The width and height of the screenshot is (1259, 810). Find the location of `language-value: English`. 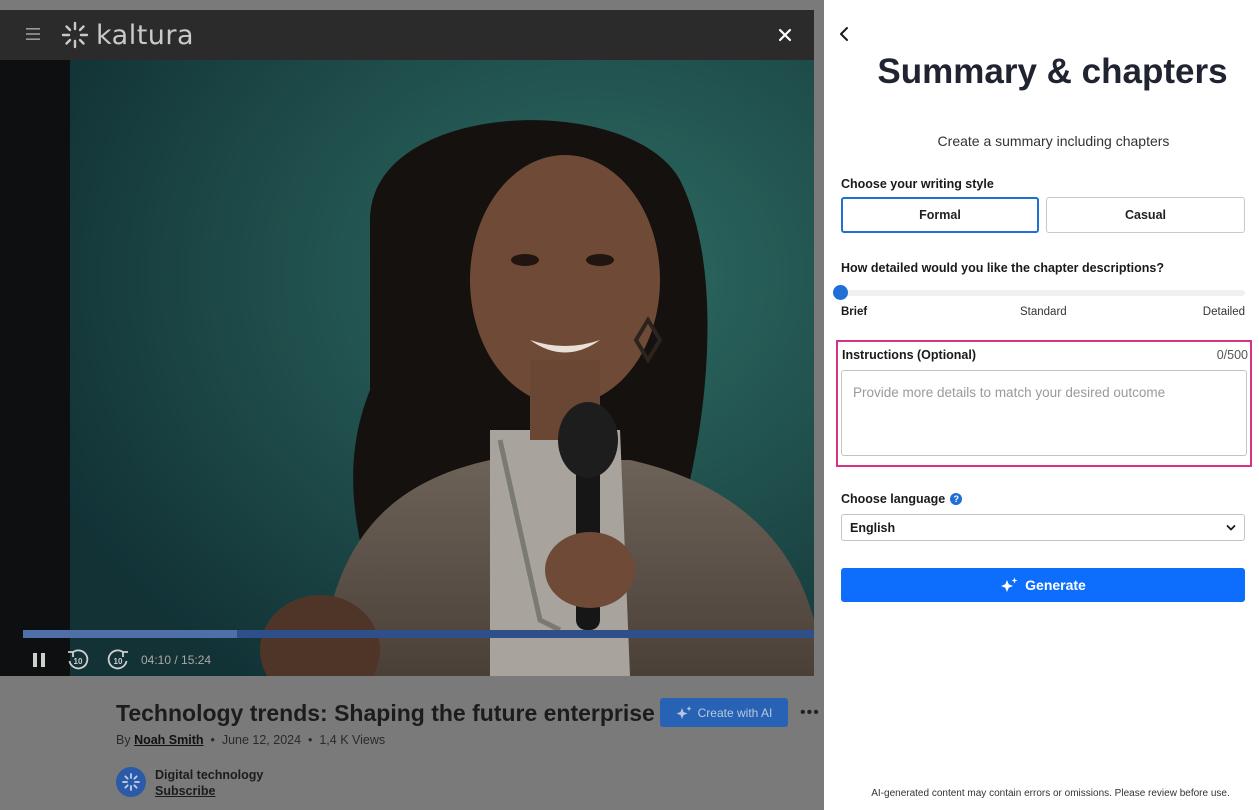

language-value: English is located at coordinates (873, 527).